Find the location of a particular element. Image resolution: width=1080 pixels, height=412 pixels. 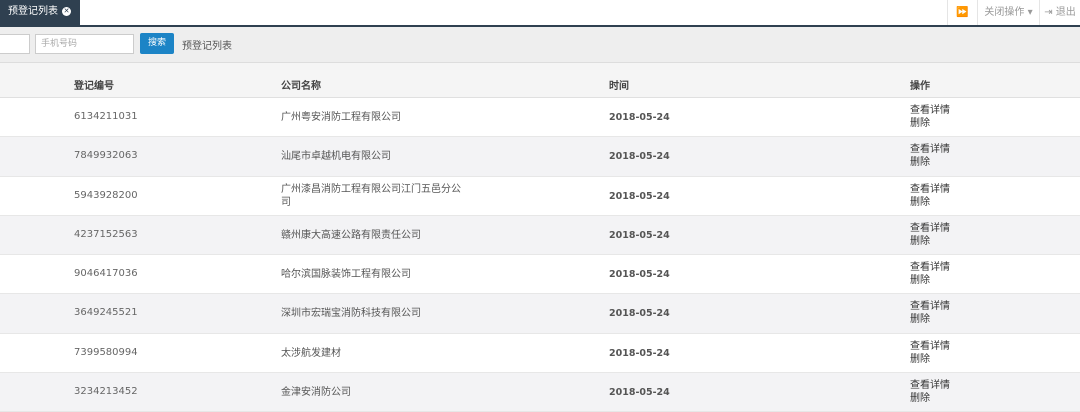

table-header: 登记编号 公司名称 时间 操作 is located at coordinates (540, 80).